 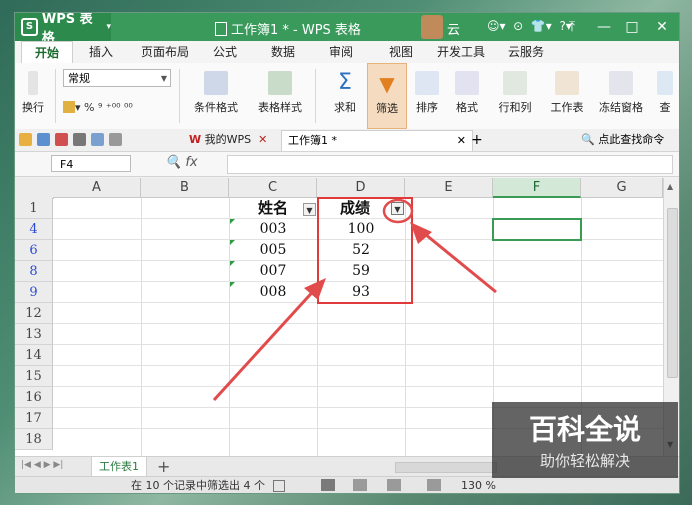 I want to click on row-header-9: 9, so click(x=34, y=292).